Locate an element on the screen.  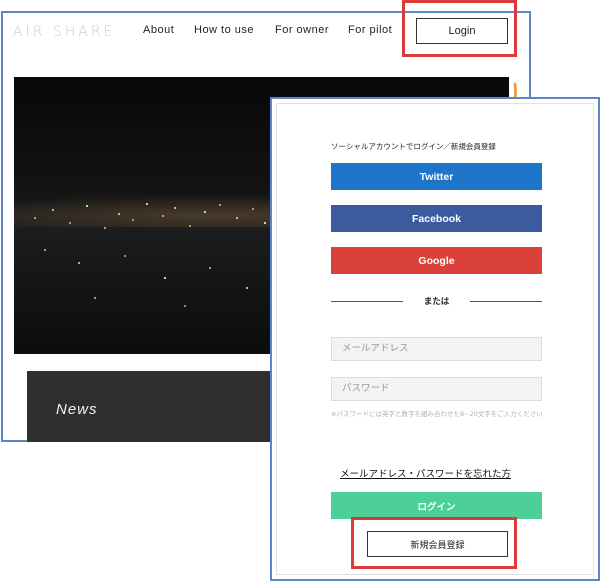
site-logo: AIR SHARE is located at coordinates (64, 32).